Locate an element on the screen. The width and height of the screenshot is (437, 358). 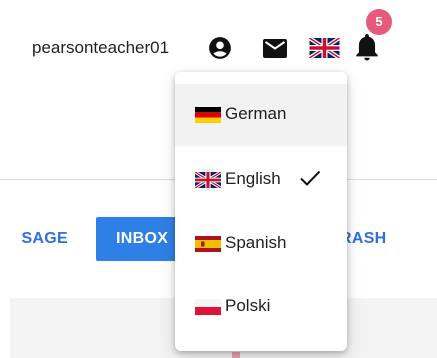
tab-message: SAGE is located at coordinates (43, 239).